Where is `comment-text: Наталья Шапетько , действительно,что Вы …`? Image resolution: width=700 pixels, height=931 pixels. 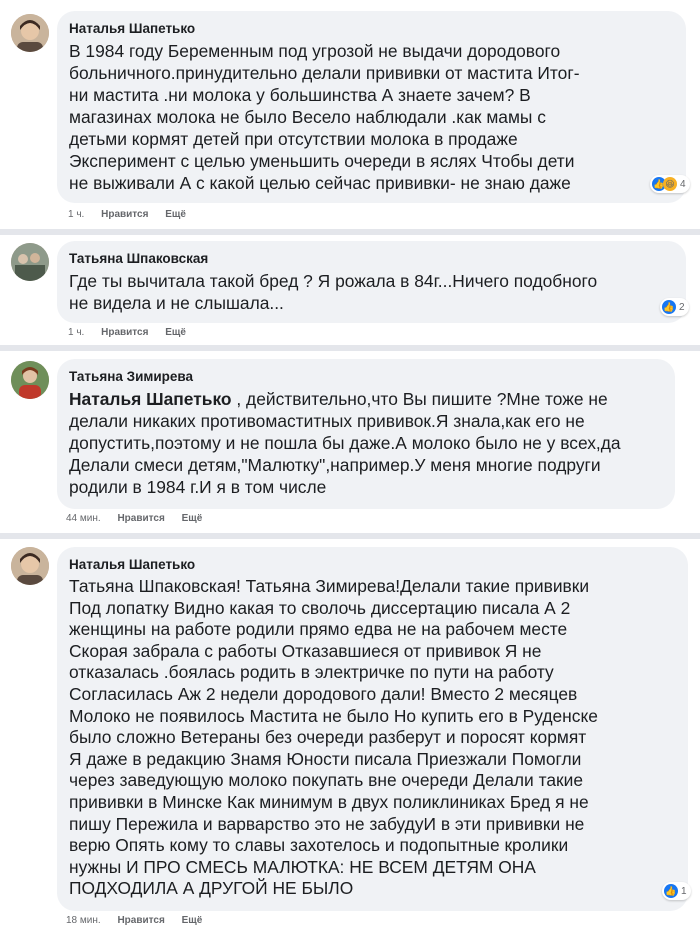 comment-text: Наталья Шапетько , действительно,что Вы … is located at coordinates (366, 443).